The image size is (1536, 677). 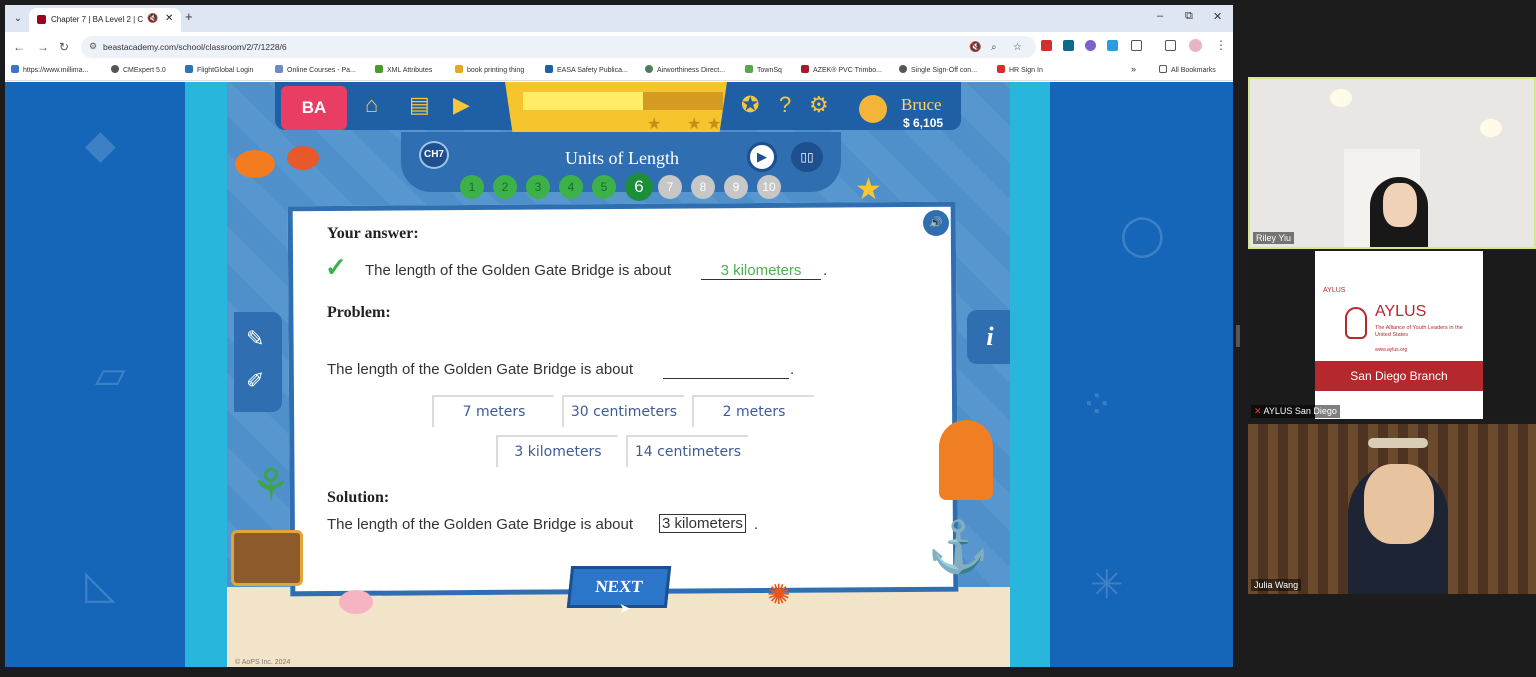 I want to click on dots-decoration-icon: ⁘, so click(x=1097, y=405).